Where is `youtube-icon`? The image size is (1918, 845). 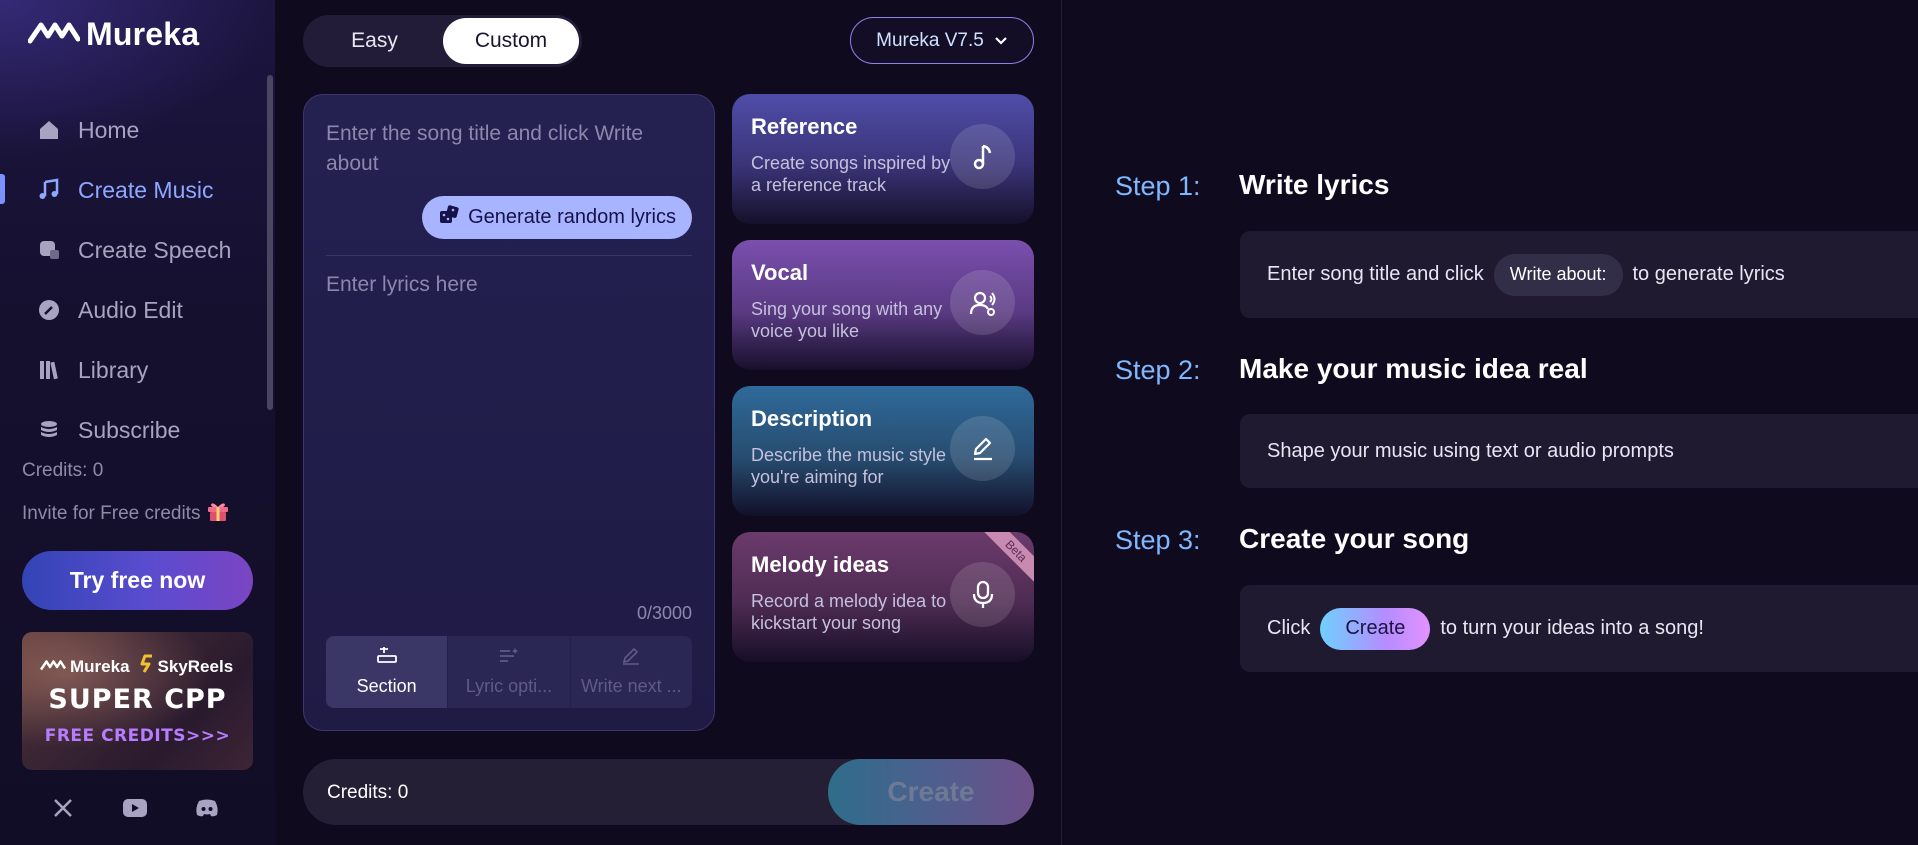 youtube-icon is located at coordinates (135, 808).